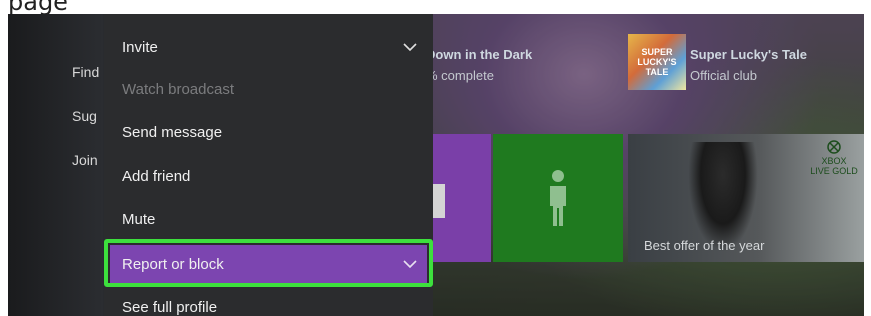 Image resolution: width=871 pixels, height=316 pixels. I want to click on badge-line-1: XBOX, so click(834, 161).